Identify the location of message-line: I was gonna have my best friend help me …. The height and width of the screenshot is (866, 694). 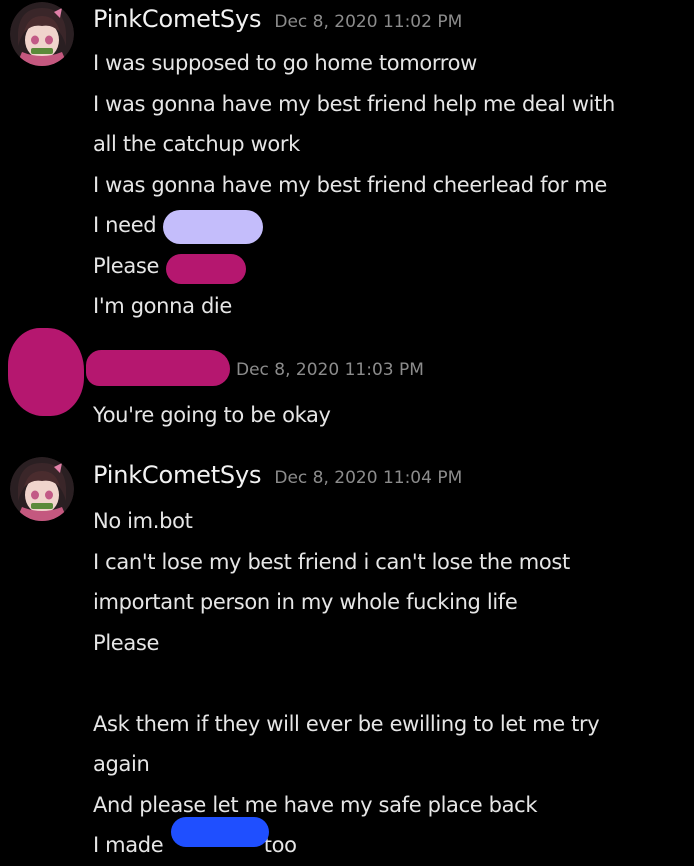
(354, 103).